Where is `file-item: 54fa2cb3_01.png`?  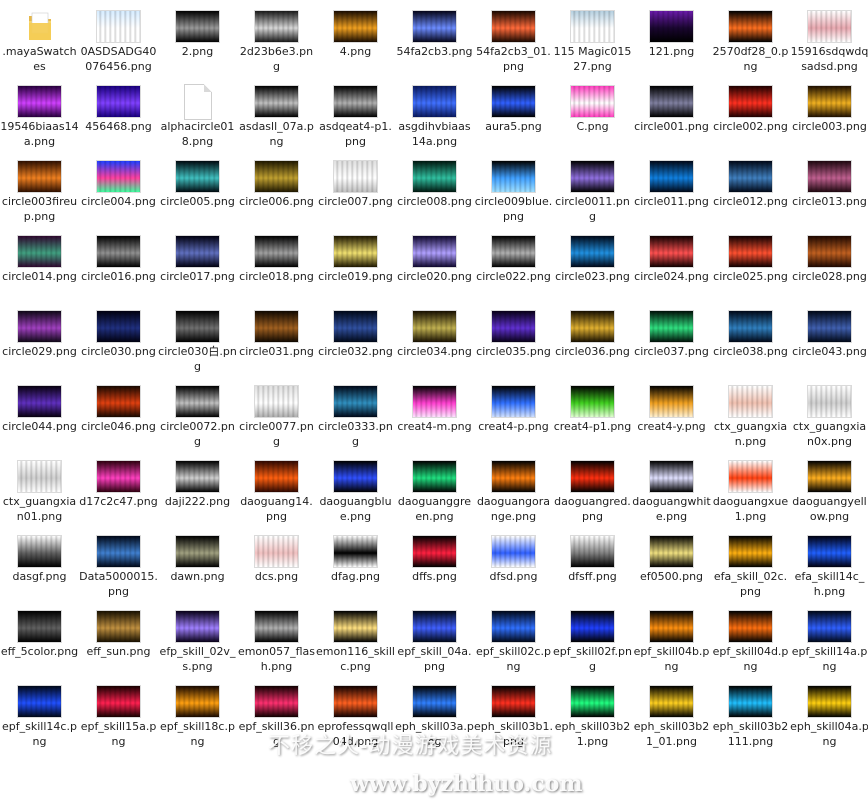 file-item: 54fa2cb3_01.png is located at coordinates (513, 38).